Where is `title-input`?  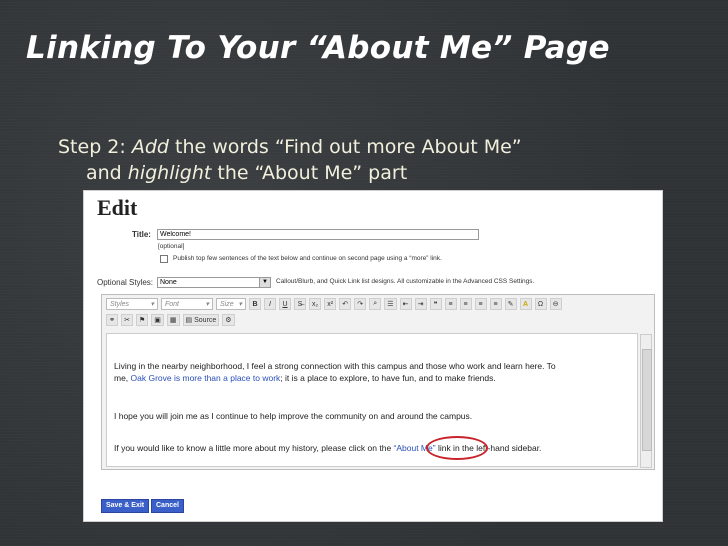 title-input is located at coordinates (318, 234).